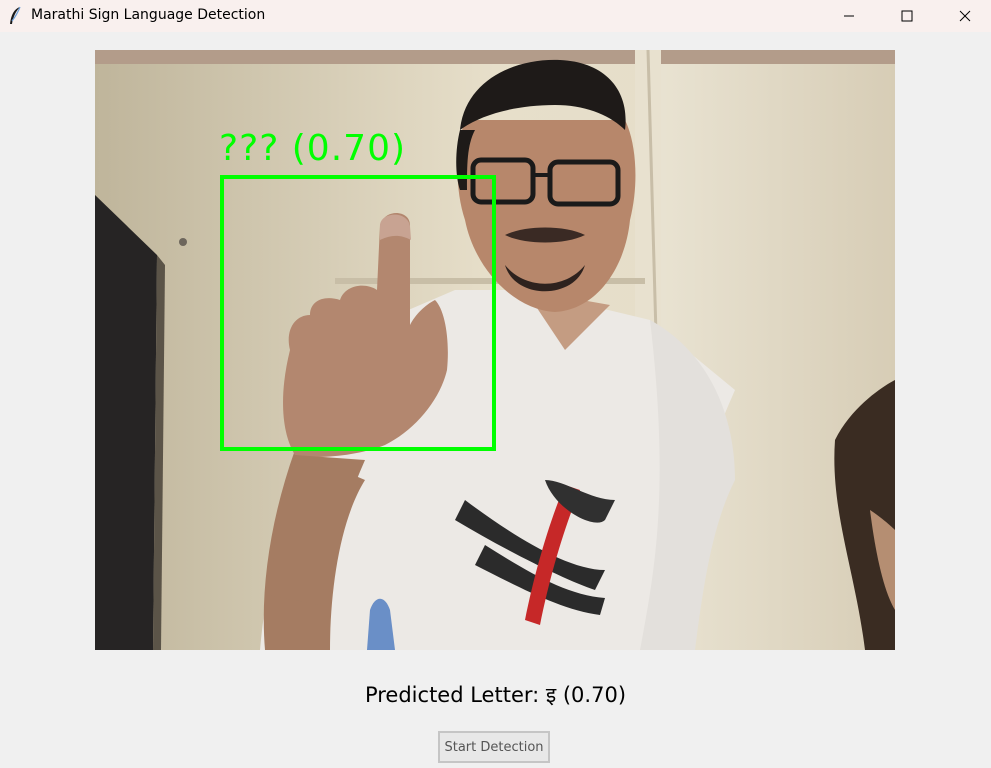 The height and width of the screenshot is (768, 991). What do you see at coordinates (358, 313) in the screenshot?
I see `detection-bounding-box` at bounding box center [358, 313].